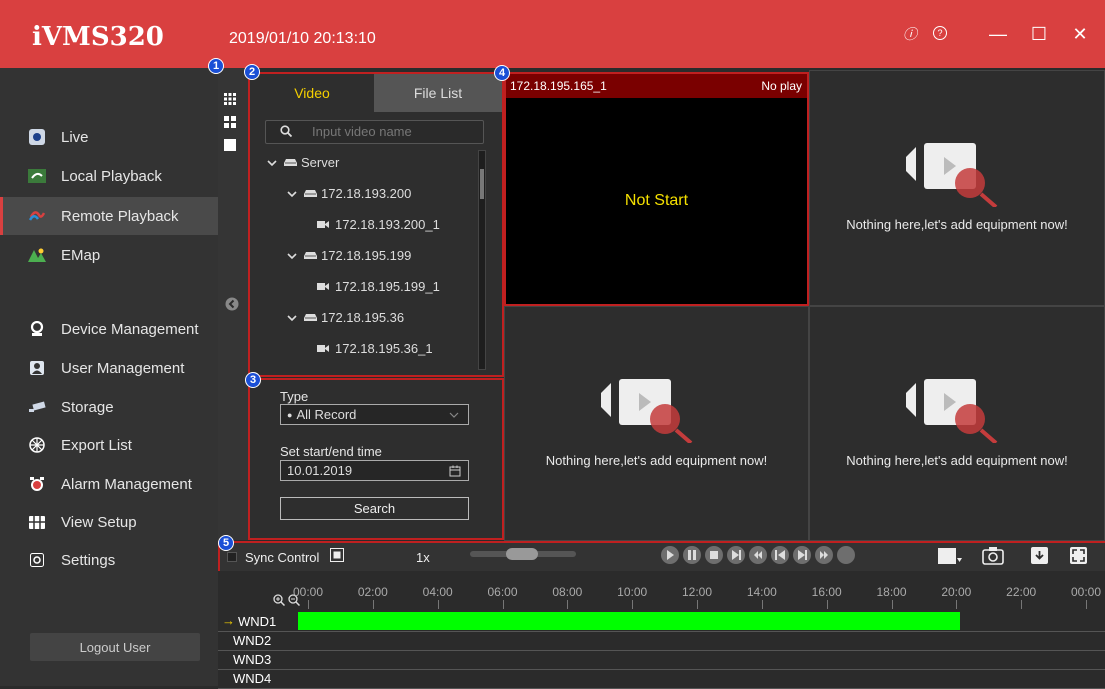  Describe the element at coordinates (375, 348) in the screenshot. I see `tree-node: 172.18.195.36_1` at that location.